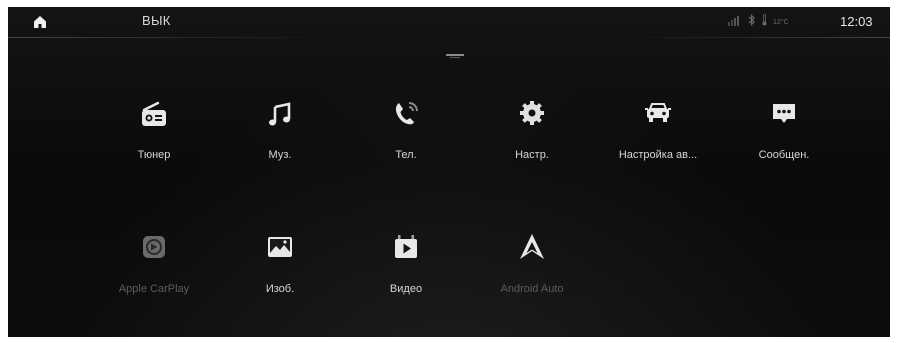 The image size is (901, 343). What do you see at coordinates (280, 155) in the screenshot?
I see `app-label: Муз.` at bounding box center [280, 155].